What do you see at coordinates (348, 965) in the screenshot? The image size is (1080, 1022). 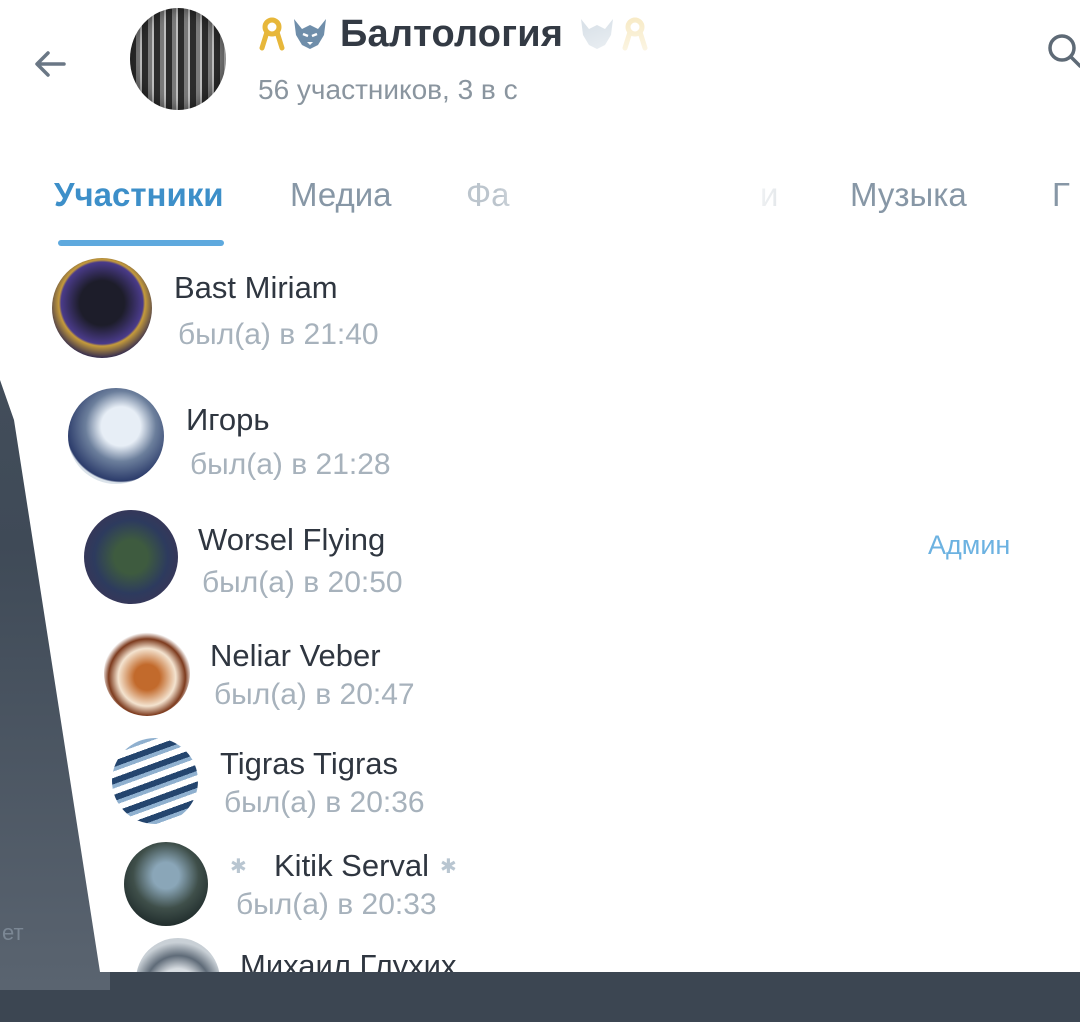 I see `member-name: Михаил Глухих` at bounding box center [348, 965].